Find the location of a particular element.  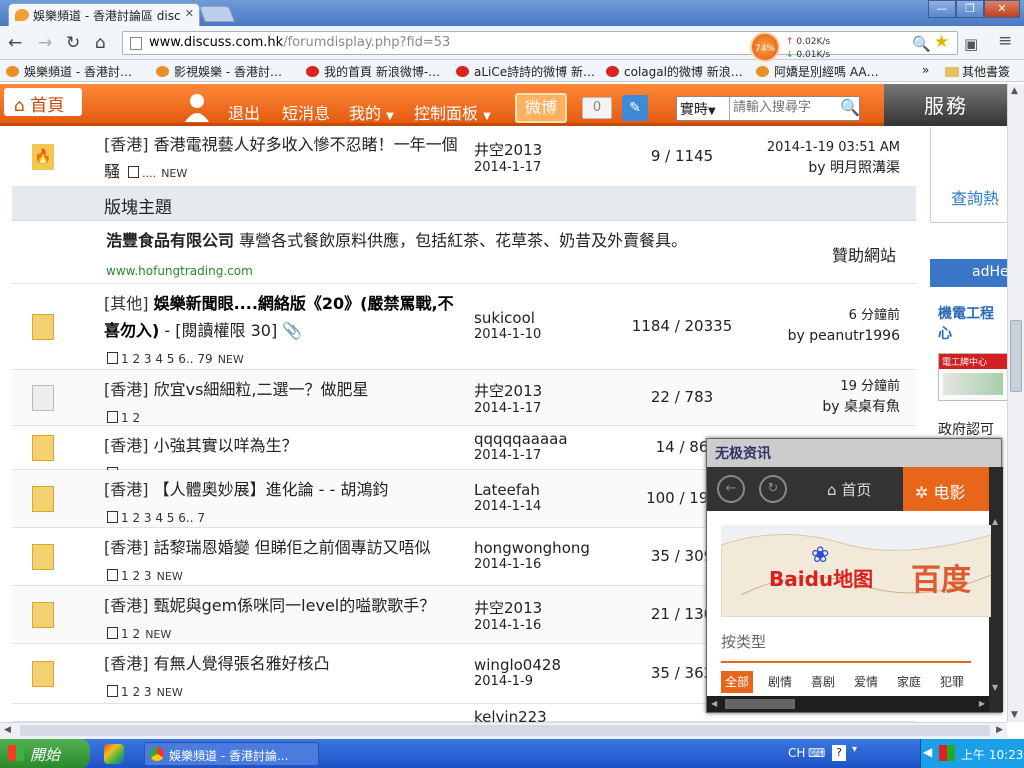

zoom-icon: 🔍 is located at coordinates (921, 44).